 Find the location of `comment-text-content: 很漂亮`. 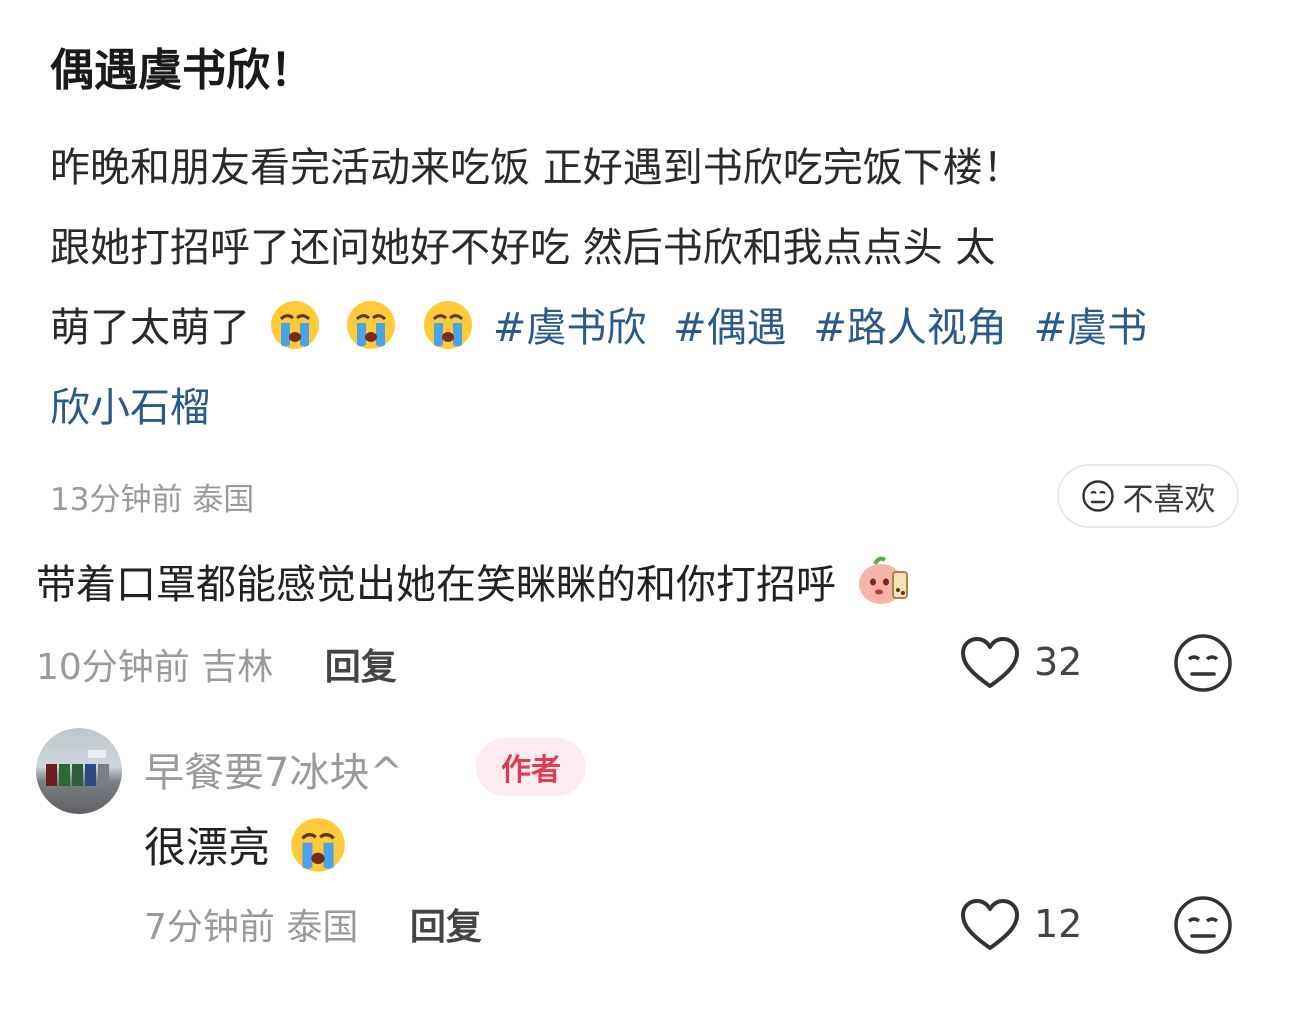

comment-text-content: 很漂亮 is located at coordinates (207, 847).